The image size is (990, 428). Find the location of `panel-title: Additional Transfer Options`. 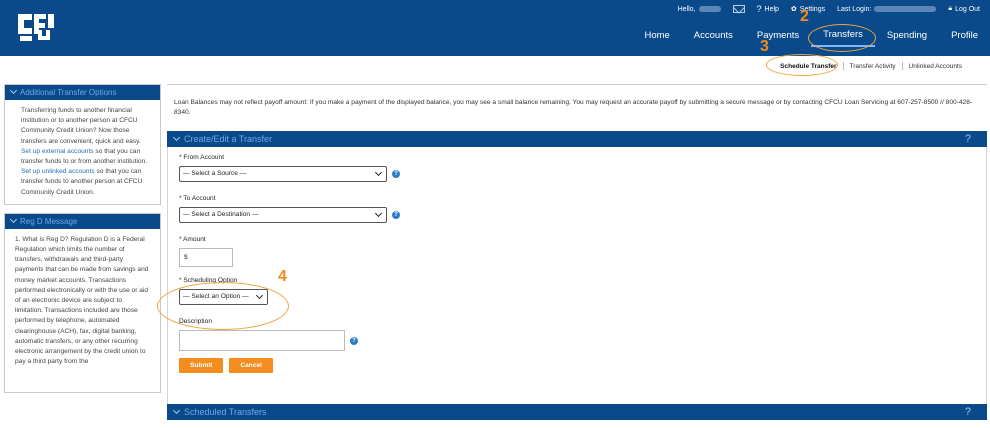

panel-title: Additional Transfer Options is located at coordinates (68, 92).